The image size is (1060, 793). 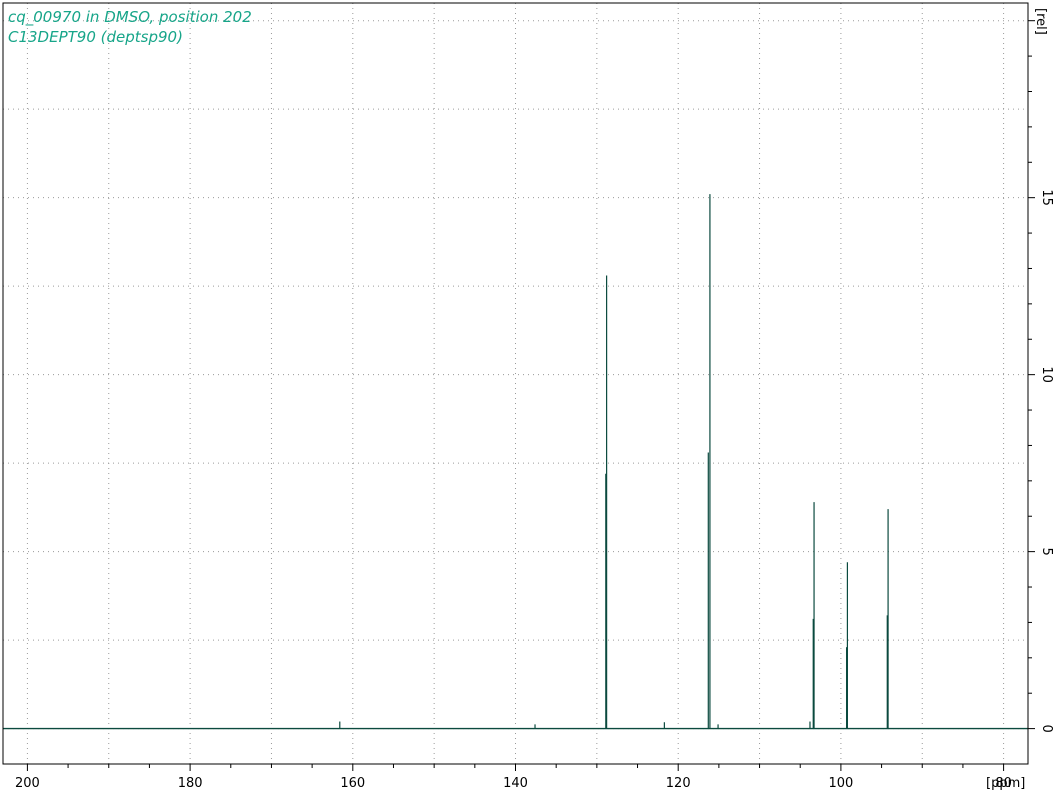 I want to click on experiment-title: C13DEPT90 (deptsp90), so click(x=95, y=37).